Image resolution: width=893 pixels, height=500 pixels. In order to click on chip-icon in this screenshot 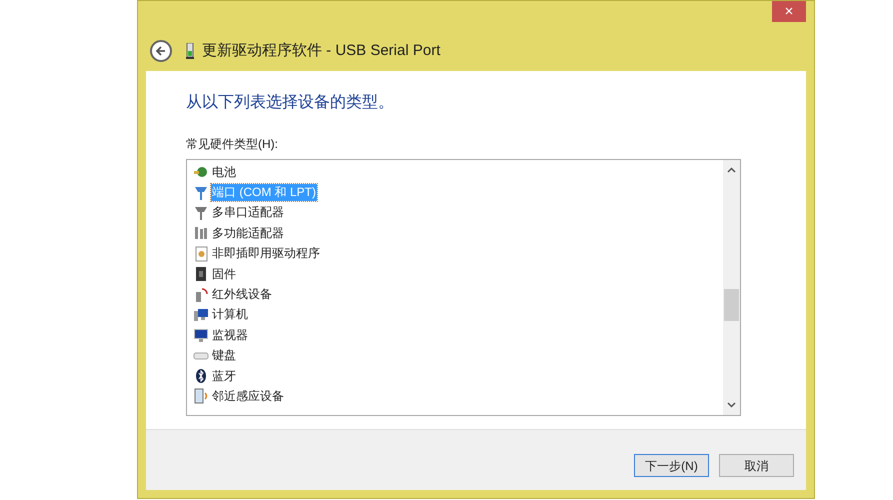, I will do `click(201, 274)`.